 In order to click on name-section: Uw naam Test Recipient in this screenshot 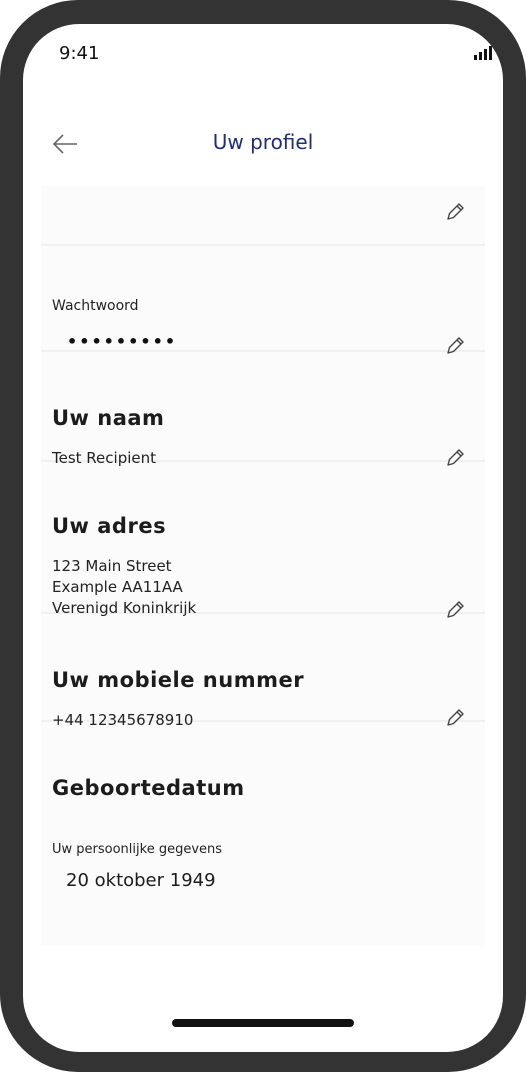, I will do `click(263, 409)`.